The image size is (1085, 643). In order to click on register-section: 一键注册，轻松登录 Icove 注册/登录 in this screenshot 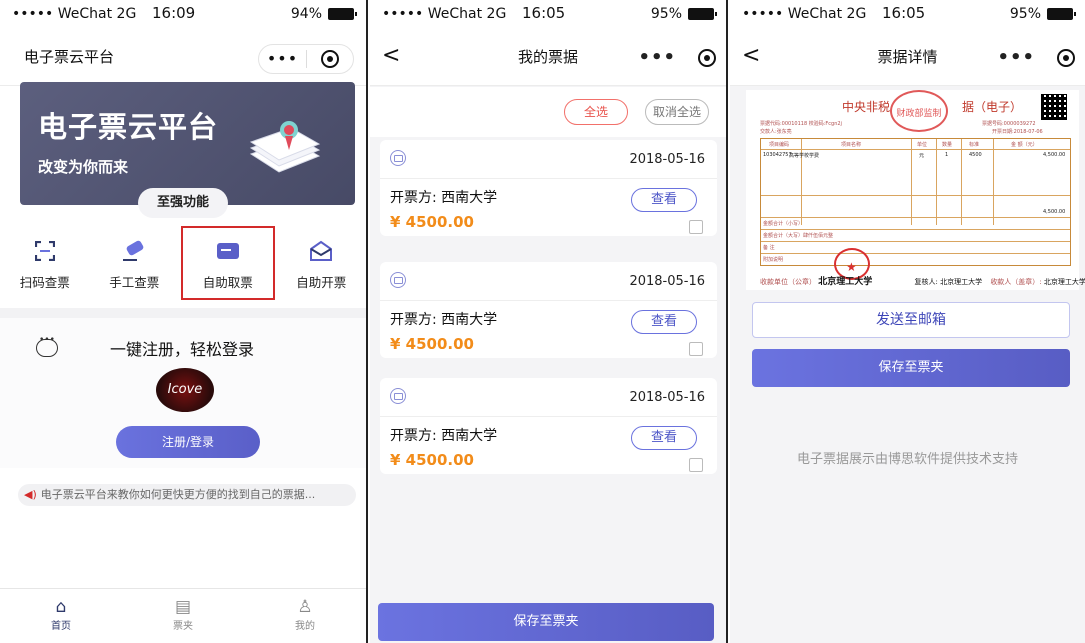, I will do `click(183, 393)`.